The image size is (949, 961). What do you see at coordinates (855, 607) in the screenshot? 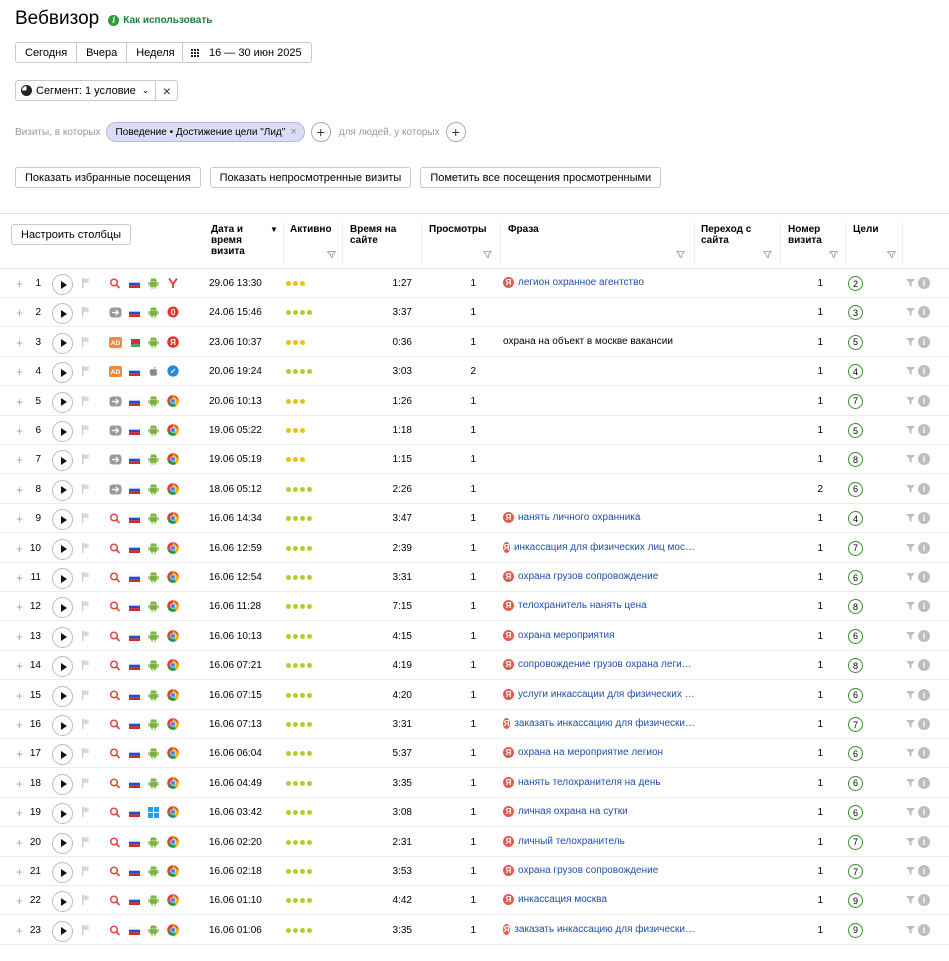
I see `goals-badge: 8` at bounding box center [855, 607].